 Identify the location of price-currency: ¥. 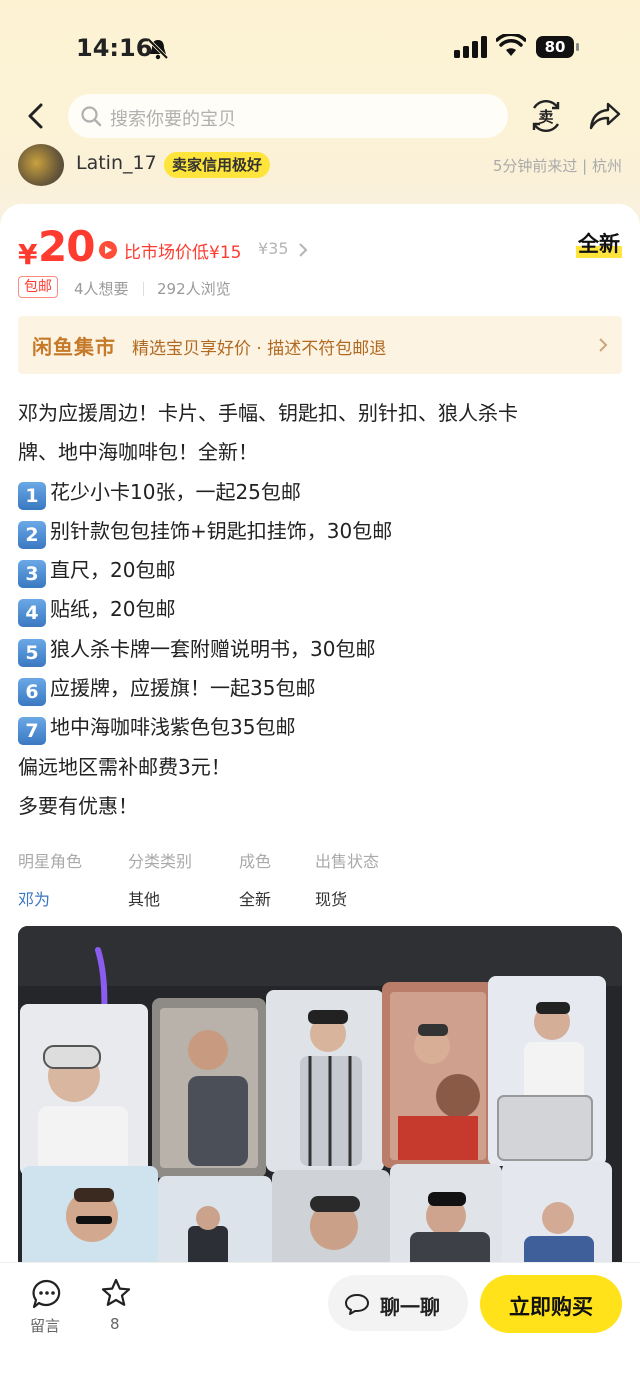
(28, 254).